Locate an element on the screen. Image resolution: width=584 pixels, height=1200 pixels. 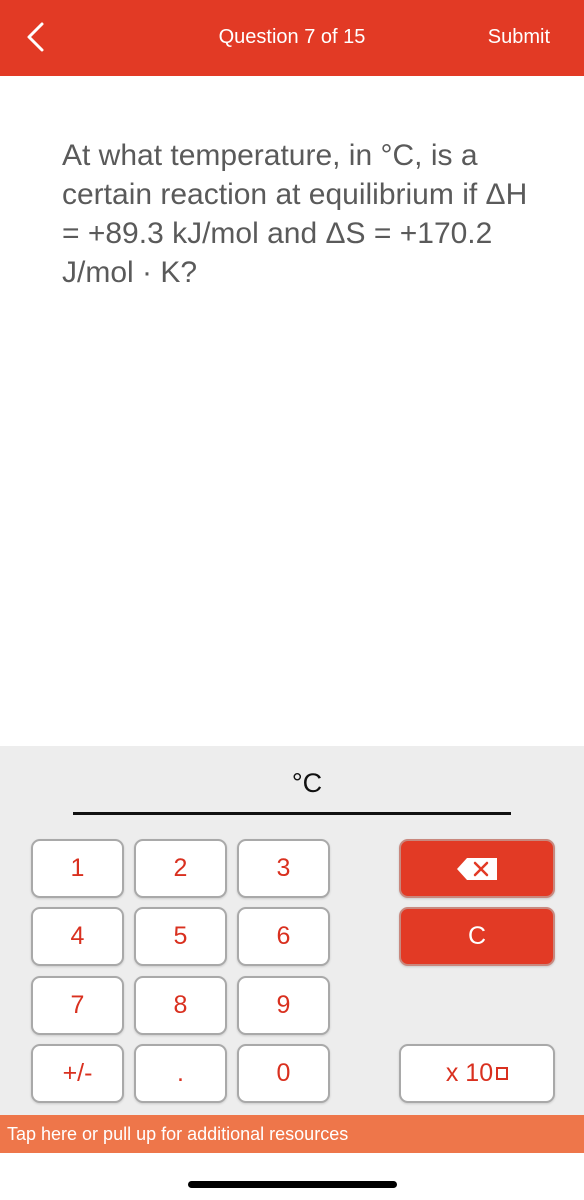
exponent-label: x 10 is located at coordinates (469, 1073).